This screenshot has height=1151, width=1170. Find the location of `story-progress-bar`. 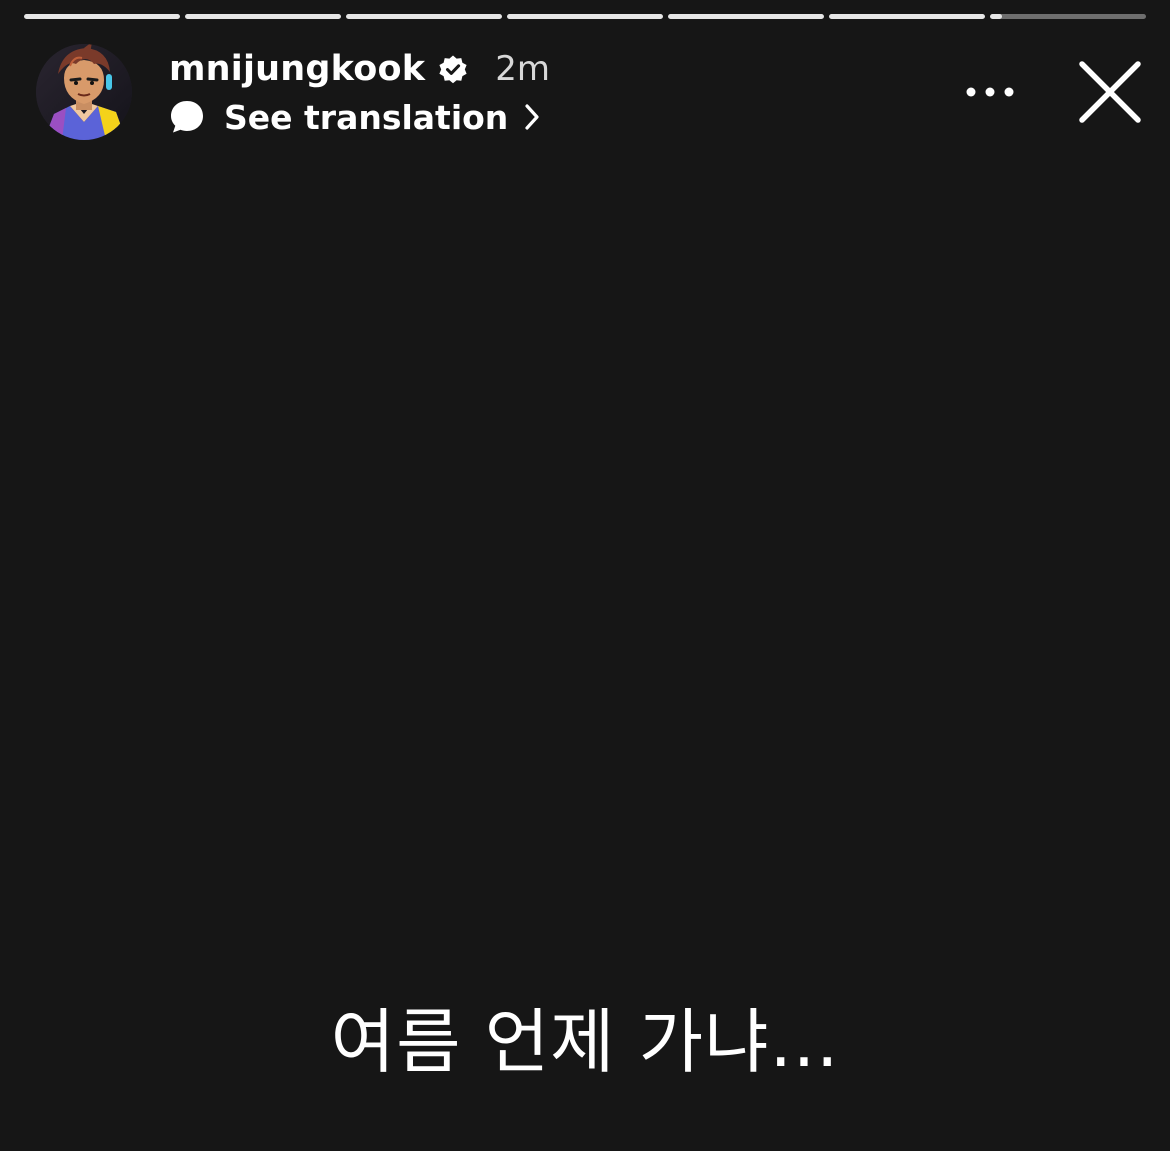

story-progress-bar is located at coordinates (585, 17).